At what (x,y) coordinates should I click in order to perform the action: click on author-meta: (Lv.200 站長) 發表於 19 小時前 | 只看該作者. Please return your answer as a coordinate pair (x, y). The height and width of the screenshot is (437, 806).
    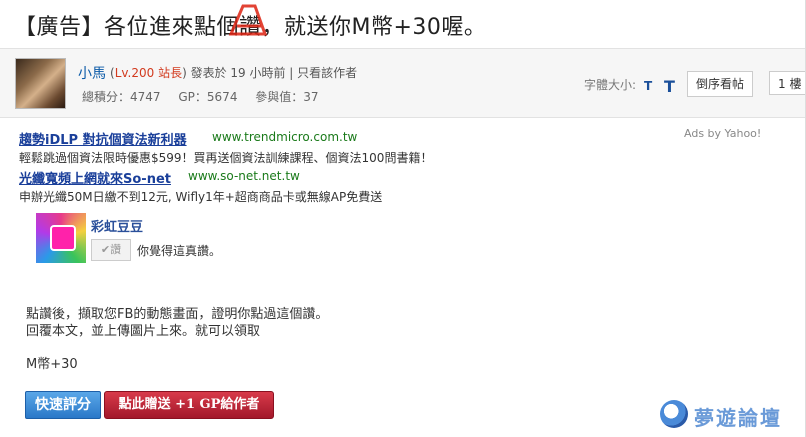
    Looking at the image, I should click on (234, 73).